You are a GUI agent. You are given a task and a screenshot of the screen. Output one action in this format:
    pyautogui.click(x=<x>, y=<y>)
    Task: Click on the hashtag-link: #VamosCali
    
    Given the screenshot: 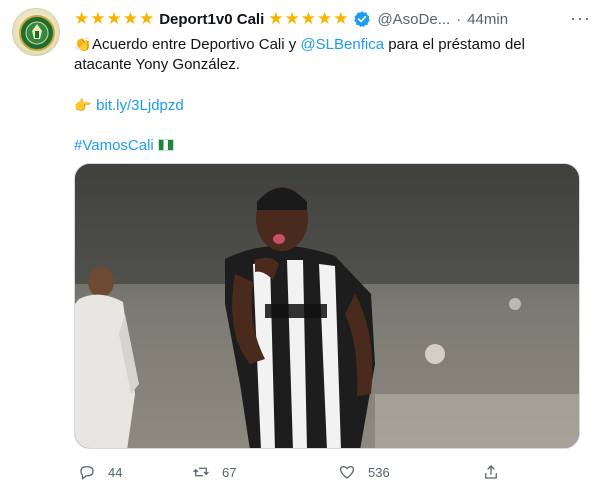 What is the action you would take?
    pyautogui.click(x=114, y=145)
    